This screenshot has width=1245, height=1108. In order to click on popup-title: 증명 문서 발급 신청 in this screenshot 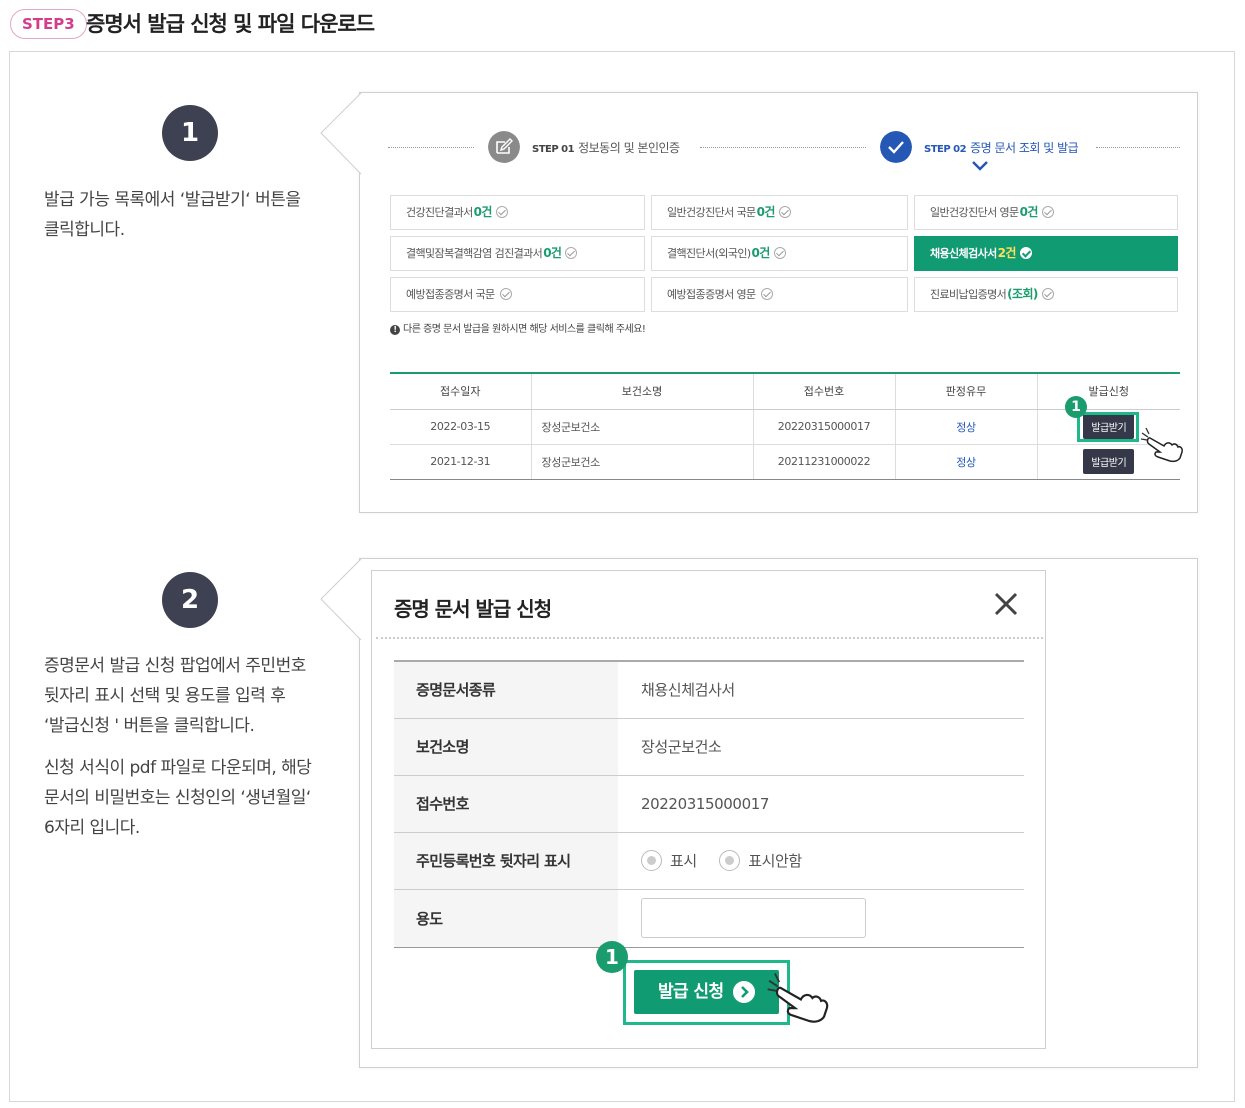, I will do `click(473, 609)`.